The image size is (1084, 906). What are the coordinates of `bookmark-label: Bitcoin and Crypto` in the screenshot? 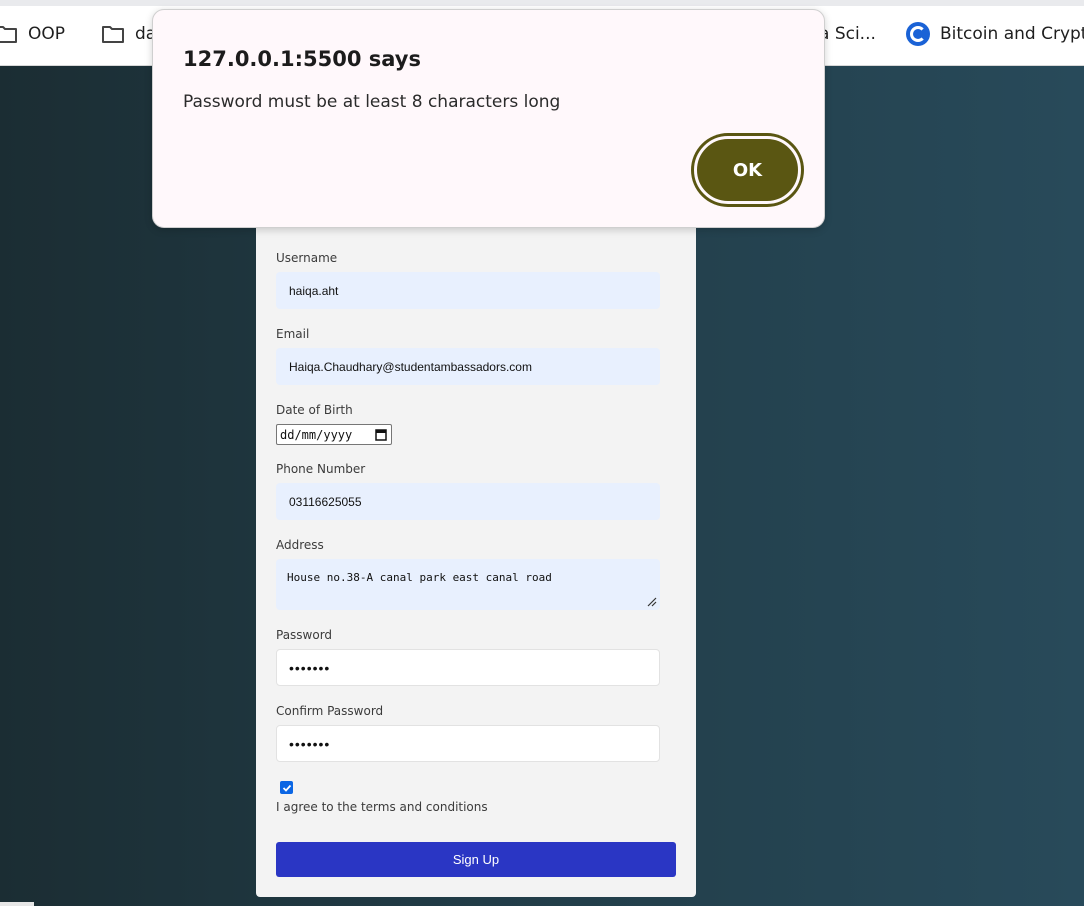 It's located at (1012, 34).